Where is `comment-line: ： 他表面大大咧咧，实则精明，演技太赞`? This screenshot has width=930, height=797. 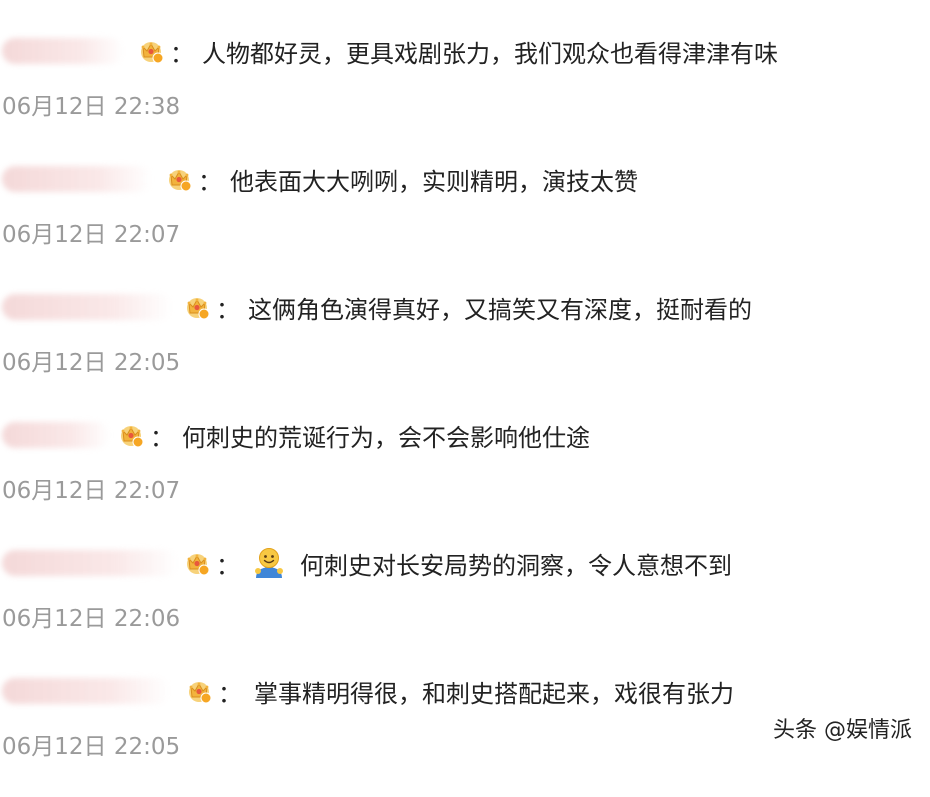
comment-line: ： 他表面大大咧咧，实则精明，演技太赞 is located at coordinates (319, 179).